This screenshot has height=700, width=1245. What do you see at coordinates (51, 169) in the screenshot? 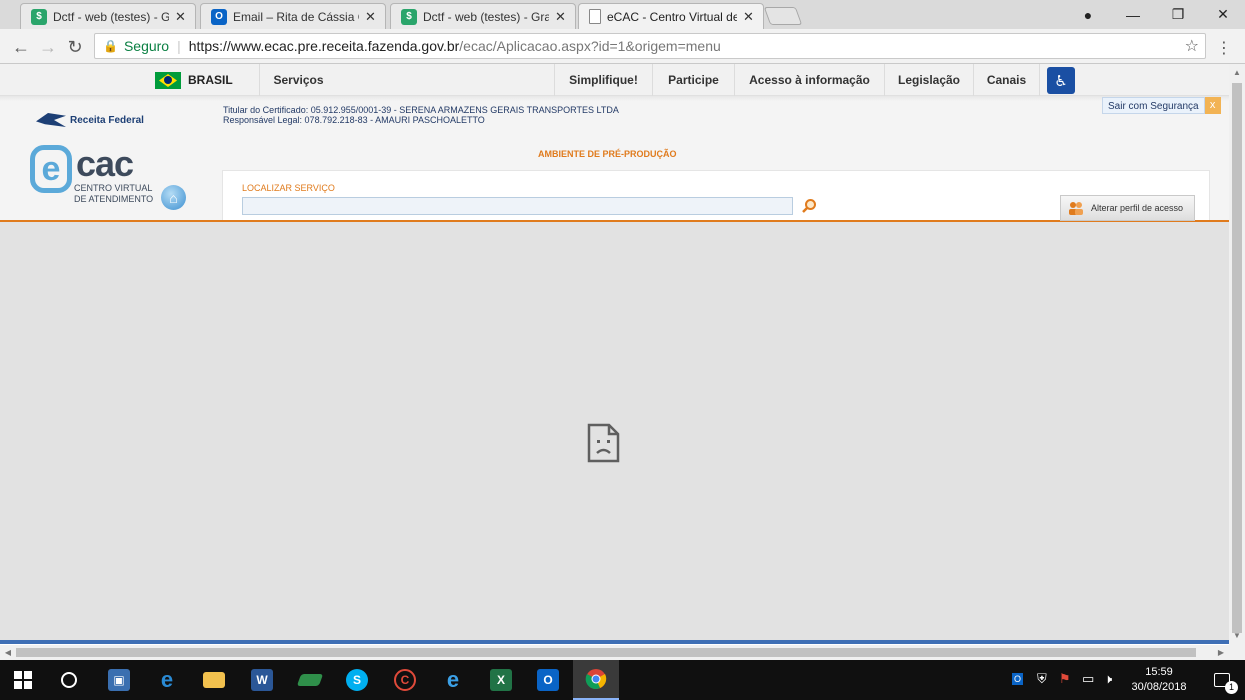
I see `ecac-logo-e: e` at bounding box center [51, 169].